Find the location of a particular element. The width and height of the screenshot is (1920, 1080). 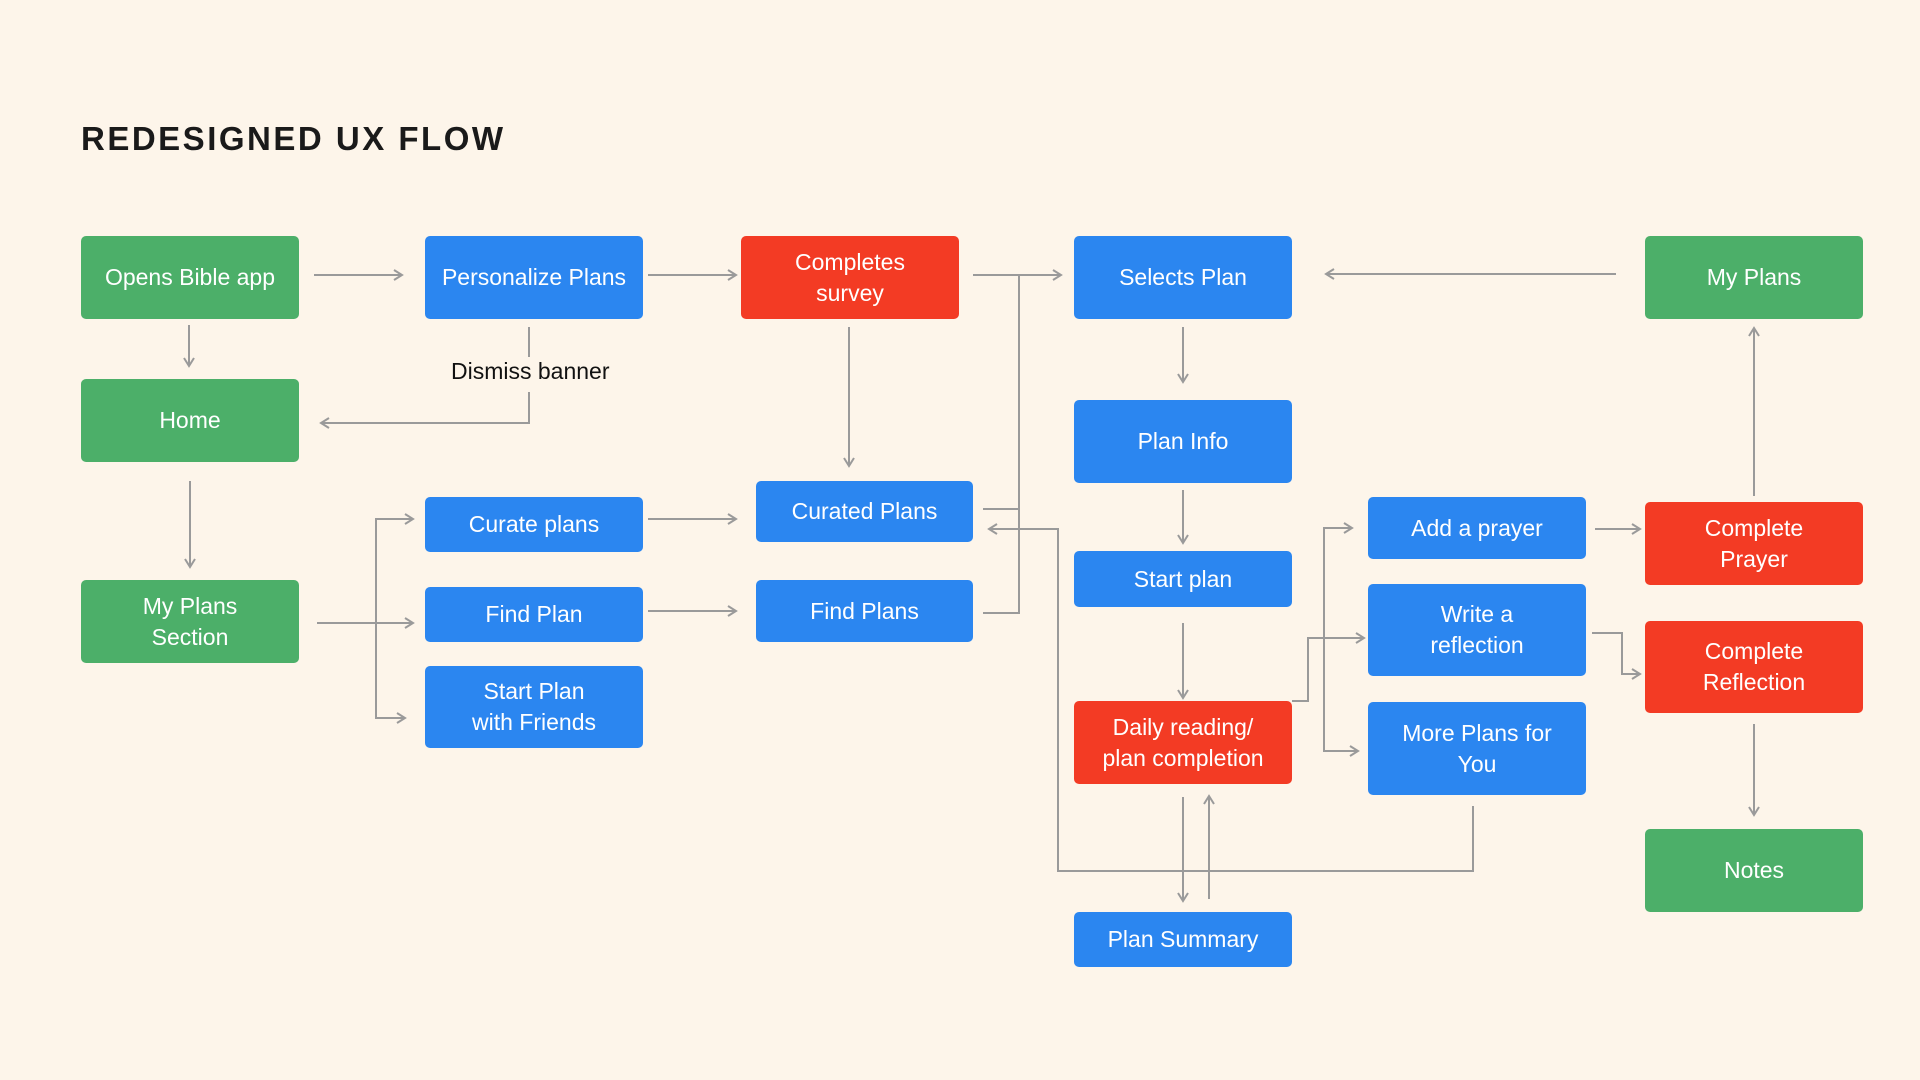

node-curate-plans: Curate plans is located at coordinates (534, 524).